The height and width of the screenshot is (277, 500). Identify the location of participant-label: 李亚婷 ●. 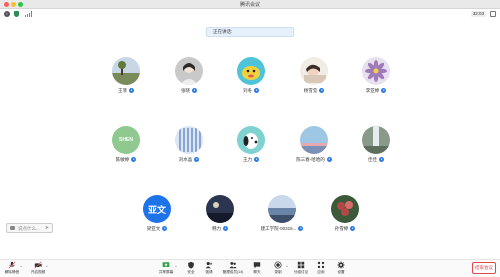
(376, 90).